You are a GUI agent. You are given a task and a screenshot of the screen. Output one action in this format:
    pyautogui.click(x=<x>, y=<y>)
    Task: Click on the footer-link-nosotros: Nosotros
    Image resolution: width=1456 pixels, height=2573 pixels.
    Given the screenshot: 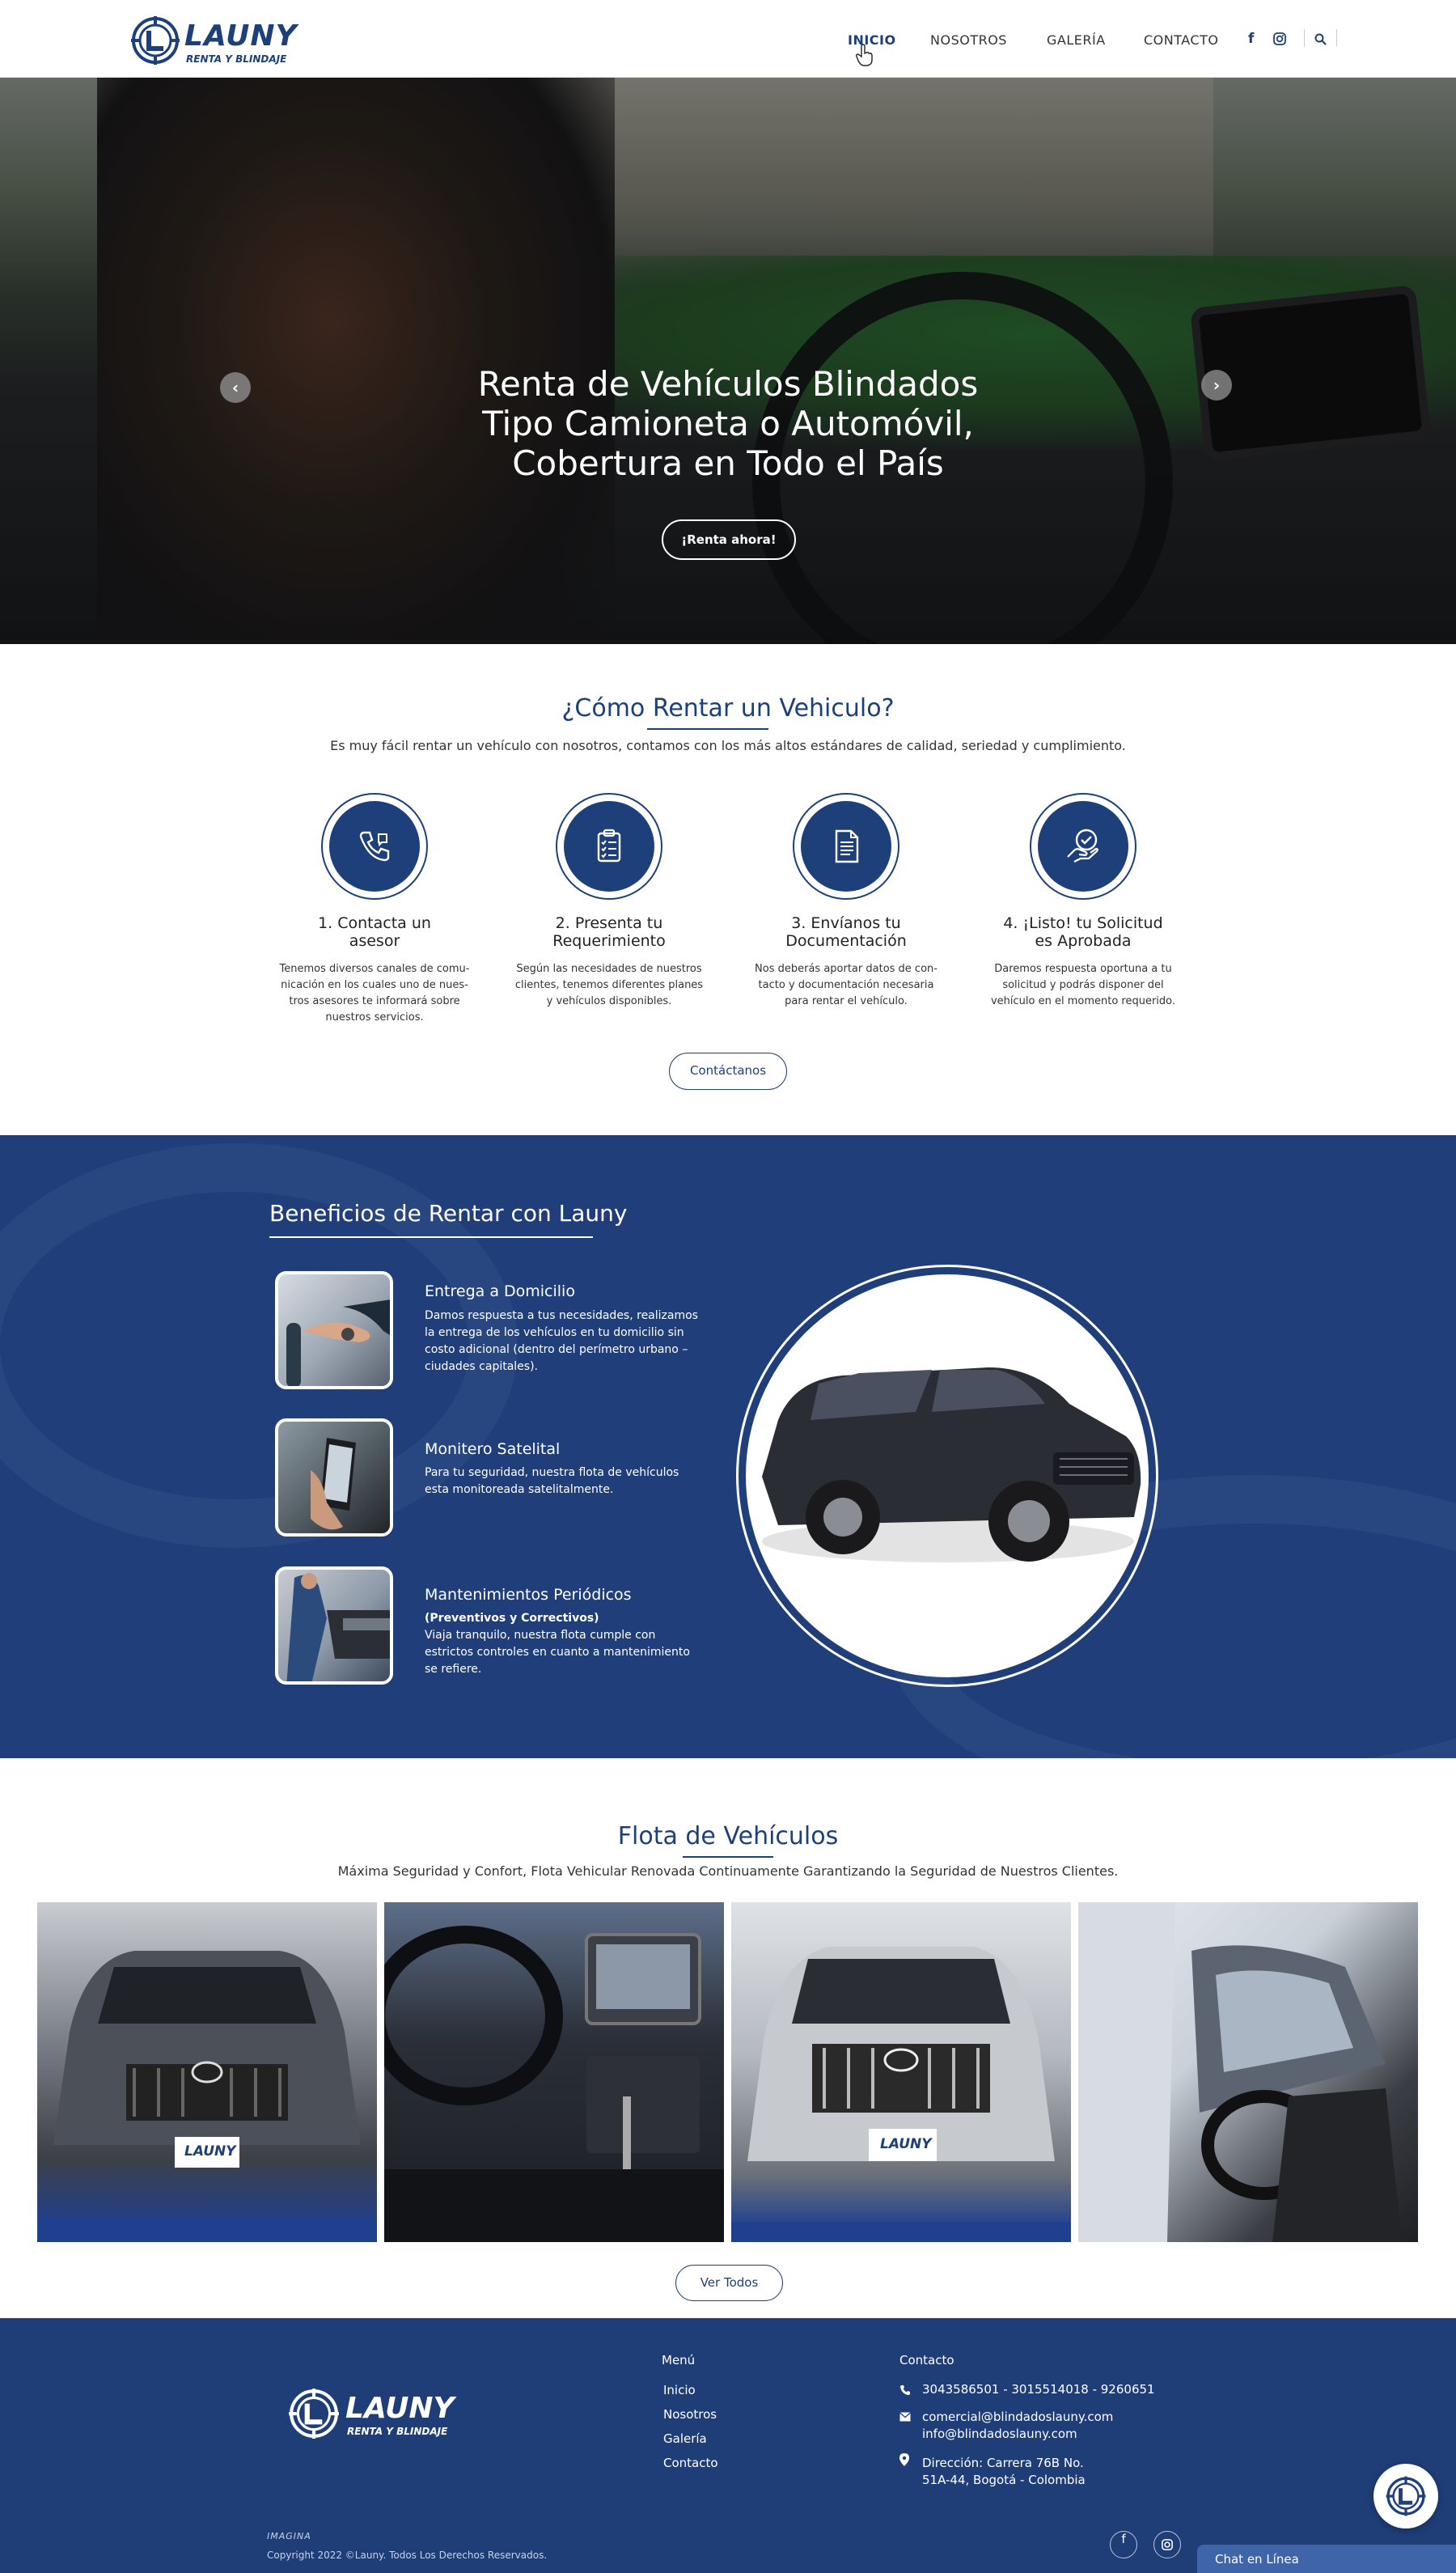 What is the action you would take?
    pyautogui.click(x=690, y=2414)
    